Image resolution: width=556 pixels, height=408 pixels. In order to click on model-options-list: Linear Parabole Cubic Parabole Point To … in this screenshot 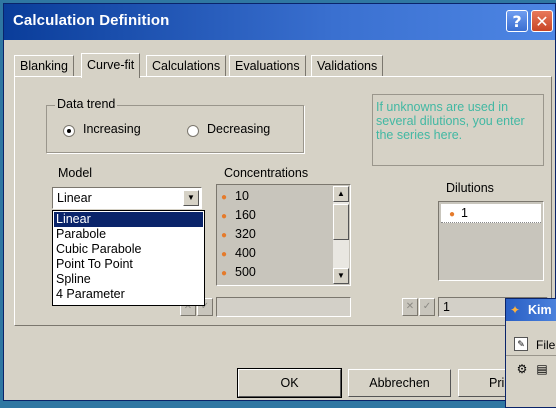, I will do `click(128, 258)`.